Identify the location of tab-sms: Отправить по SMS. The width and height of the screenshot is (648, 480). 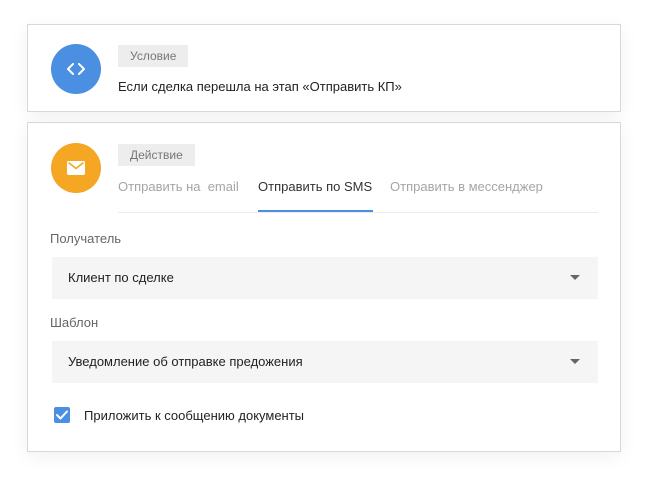
(315, 195).